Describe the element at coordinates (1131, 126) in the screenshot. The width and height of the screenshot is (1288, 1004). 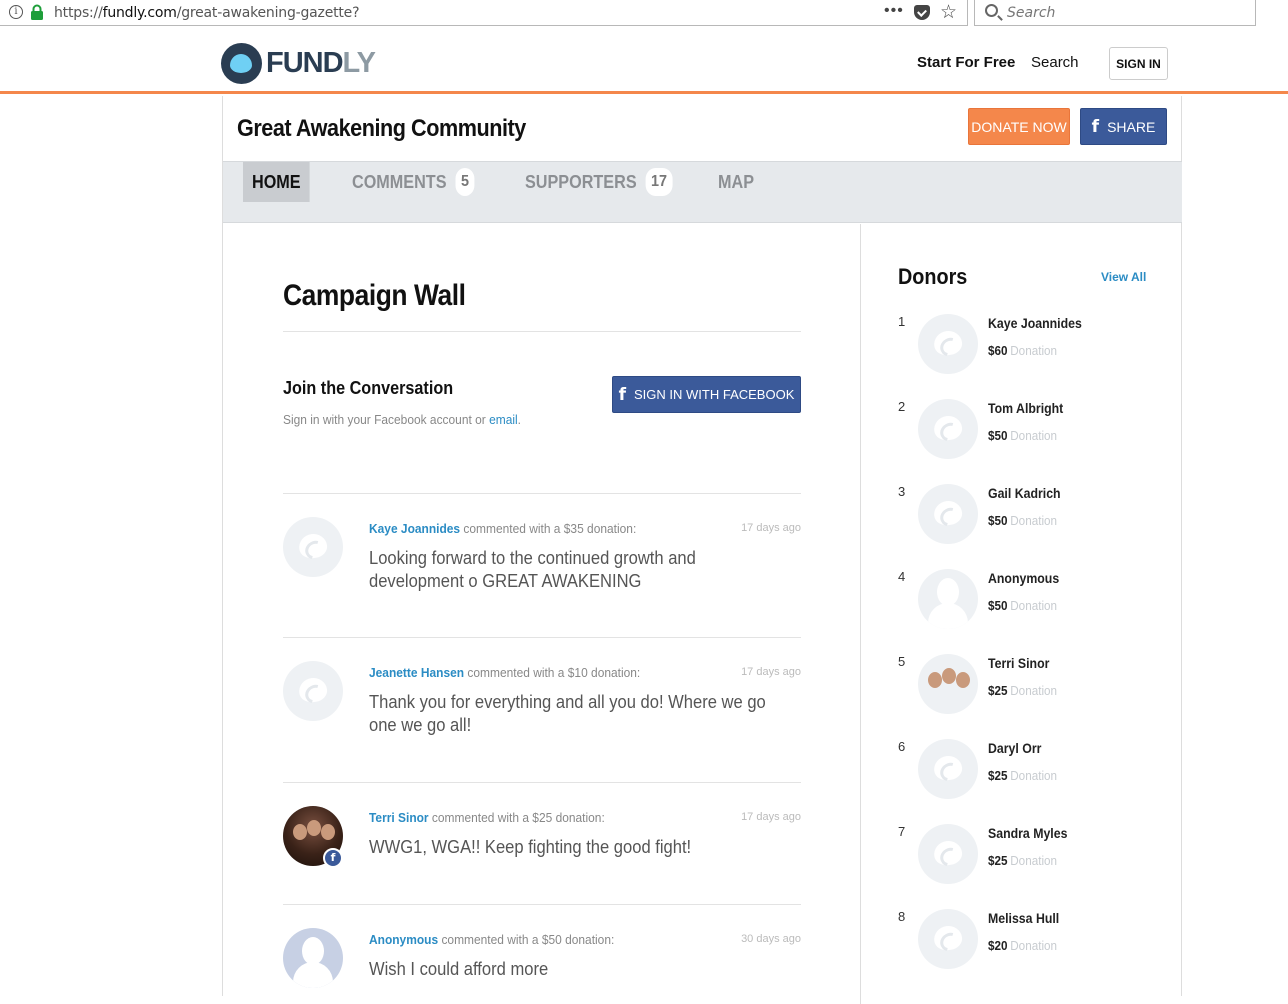
I see `share-label: SHARE` at that location.